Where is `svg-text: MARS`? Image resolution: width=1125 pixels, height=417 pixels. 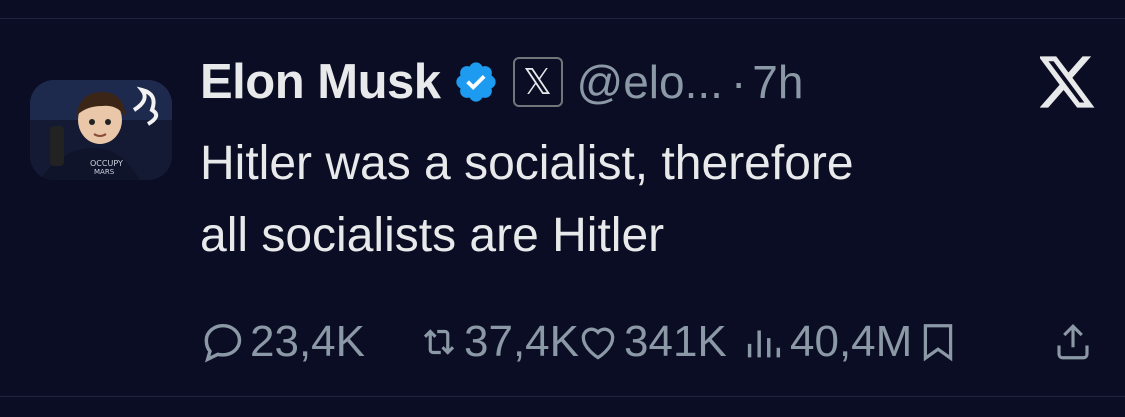
svg-text: MARS is located at coordinates (104, 172).